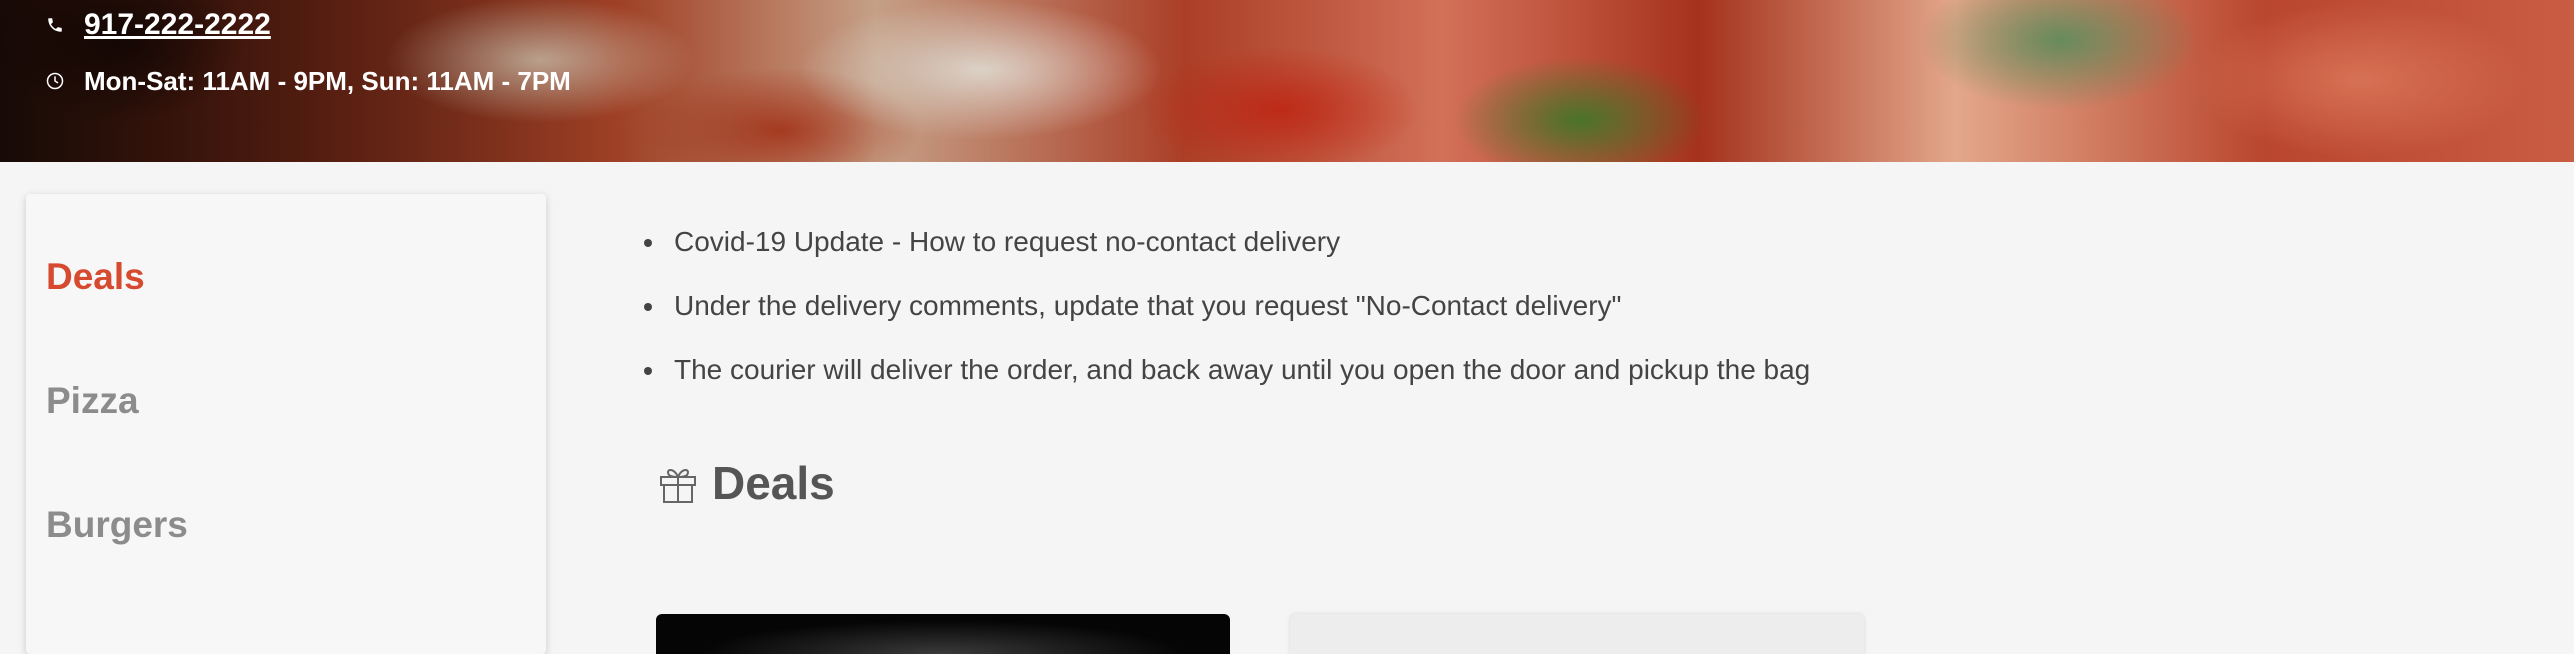  I want to click on phone-icon, so click(55, 25).